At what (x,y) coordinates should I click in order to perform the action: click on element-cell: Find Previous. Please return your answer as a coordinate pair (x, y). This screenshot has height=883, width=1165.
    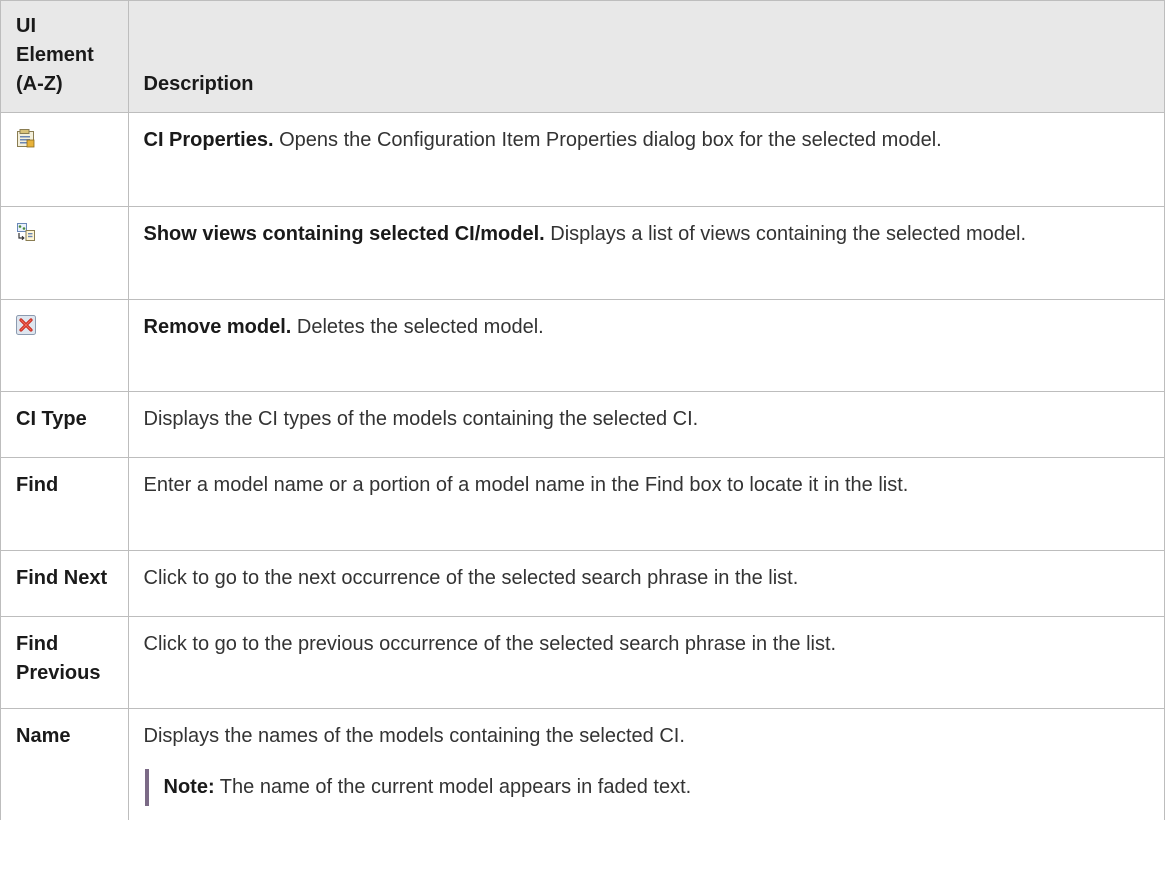
    Looking at the image, I should click on (64, 662).